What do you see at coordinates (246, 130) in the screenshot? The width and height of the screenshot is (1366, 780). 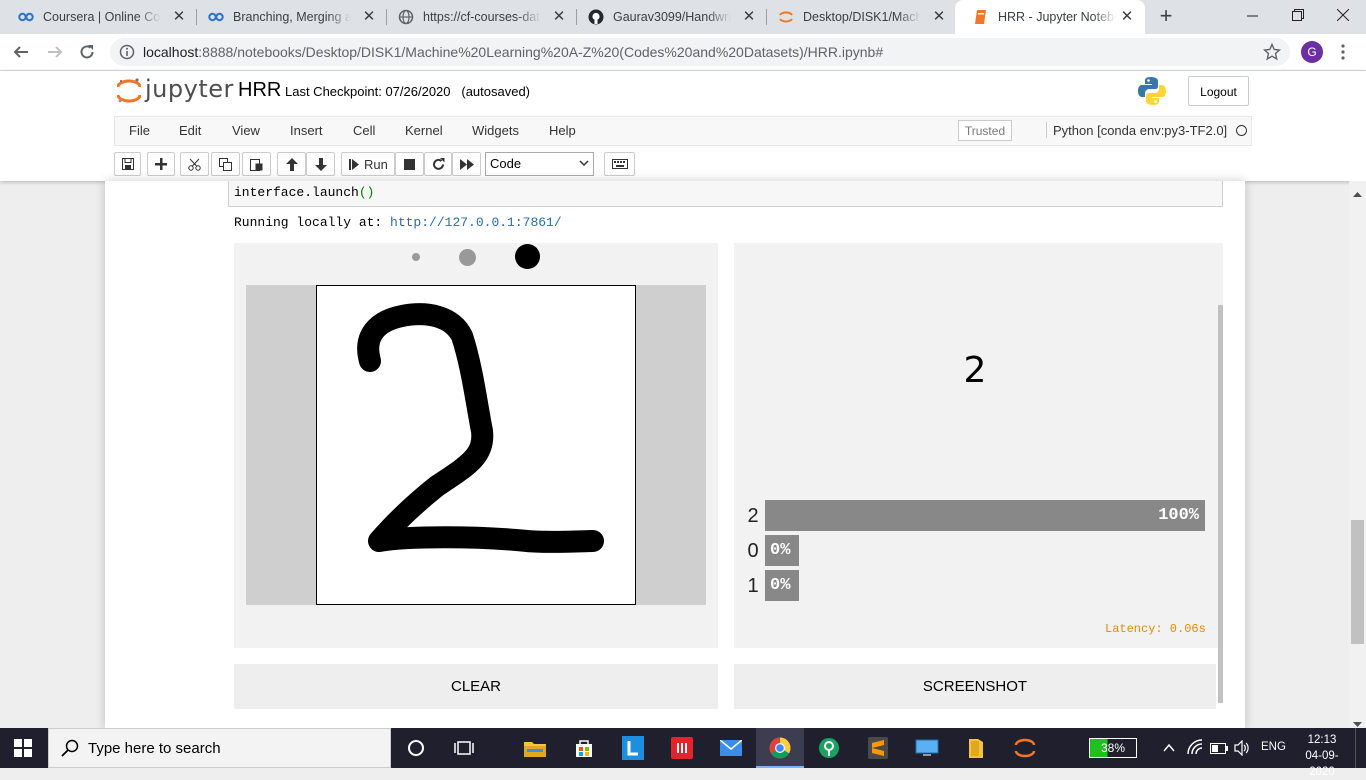 I see `menu-view: View` at bounding box center [246, 130].